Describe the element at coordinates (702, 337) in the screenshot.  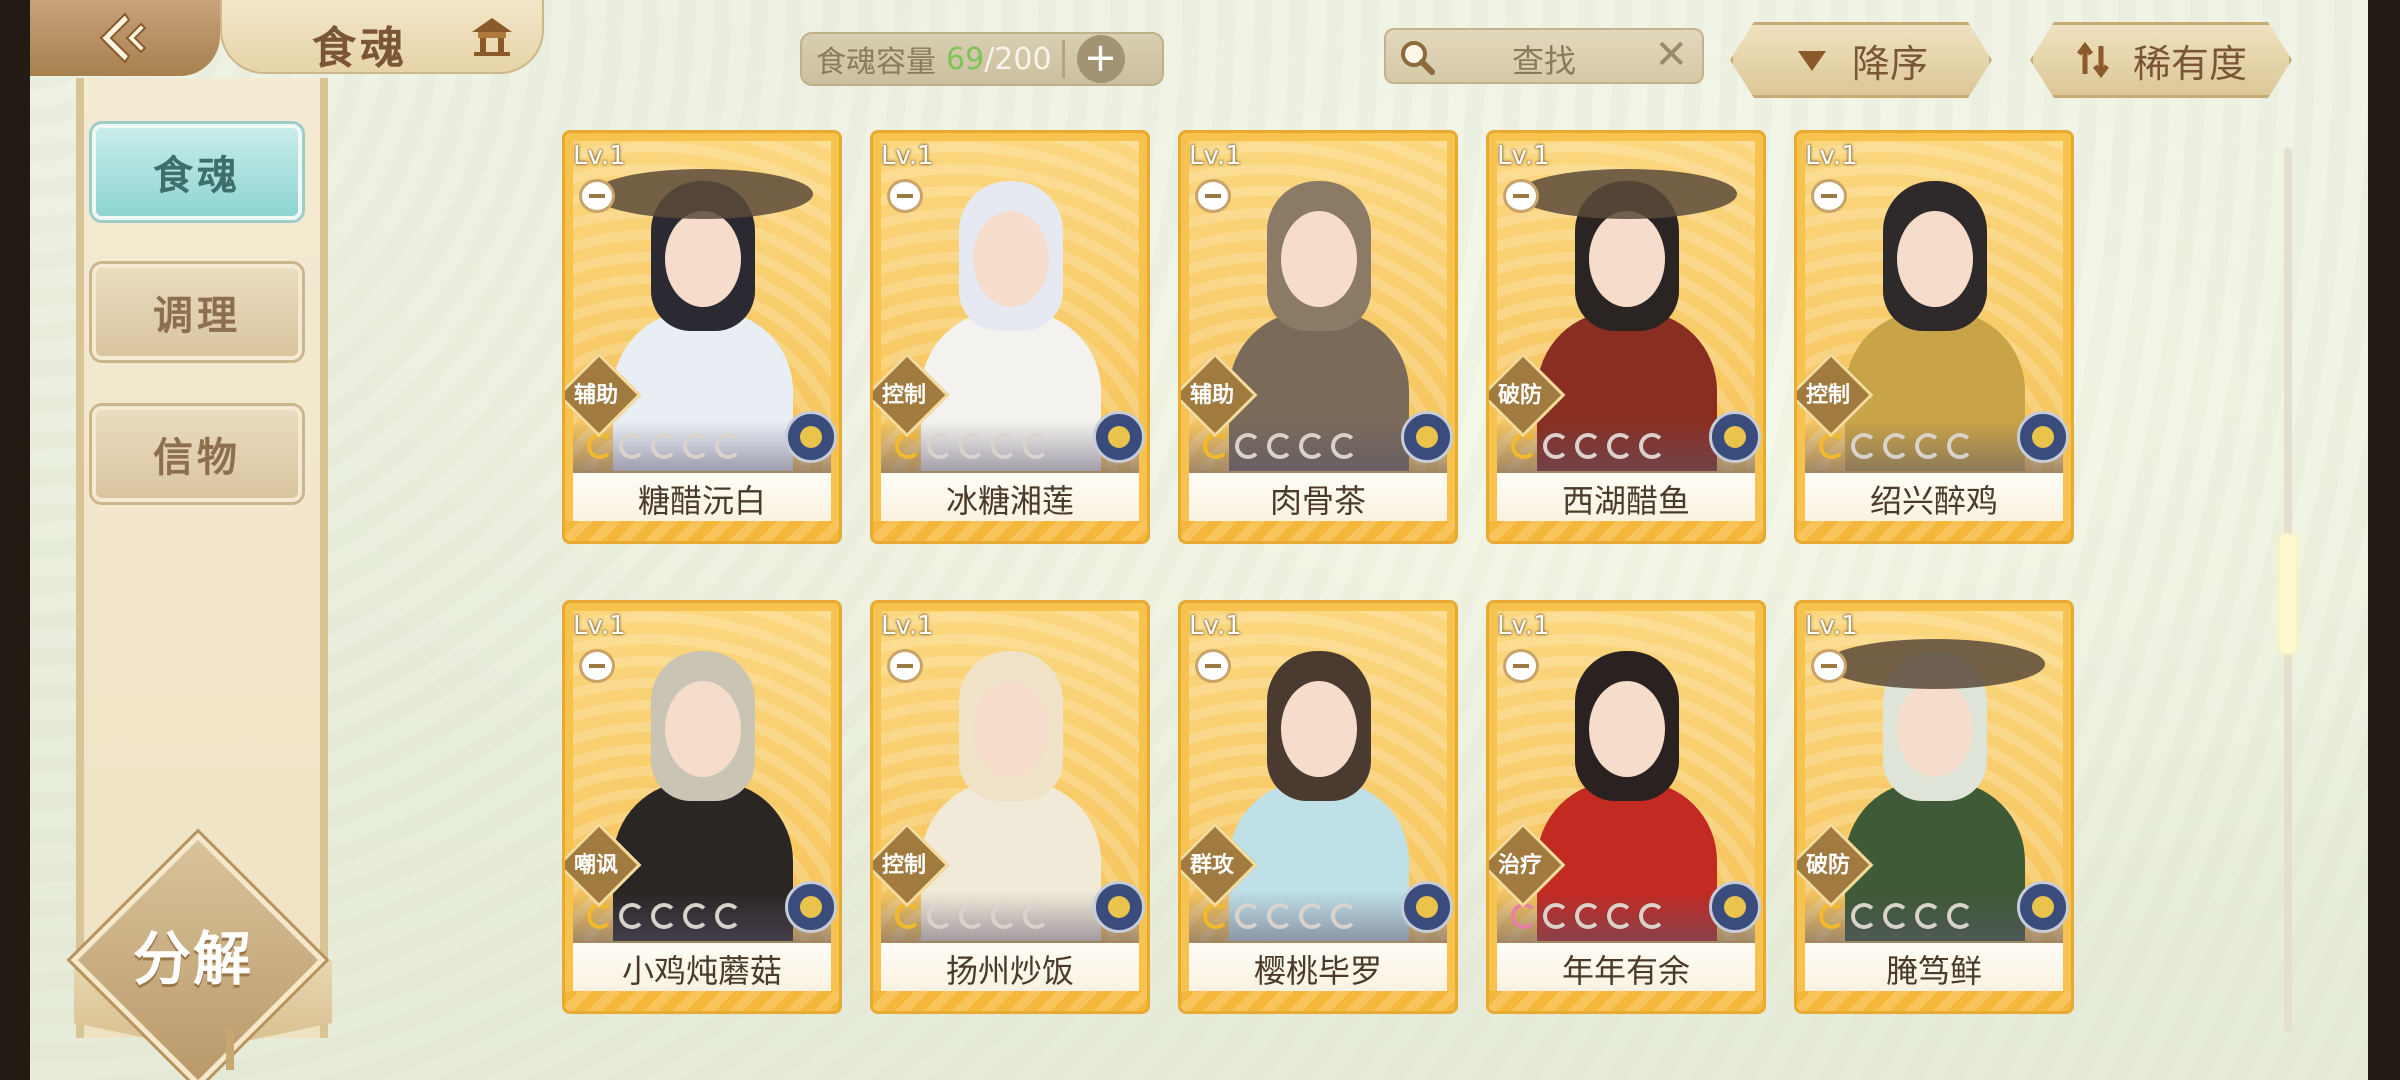
I see `food-soul-card: Lv.1 辅助 糖醋沅白` at that location.